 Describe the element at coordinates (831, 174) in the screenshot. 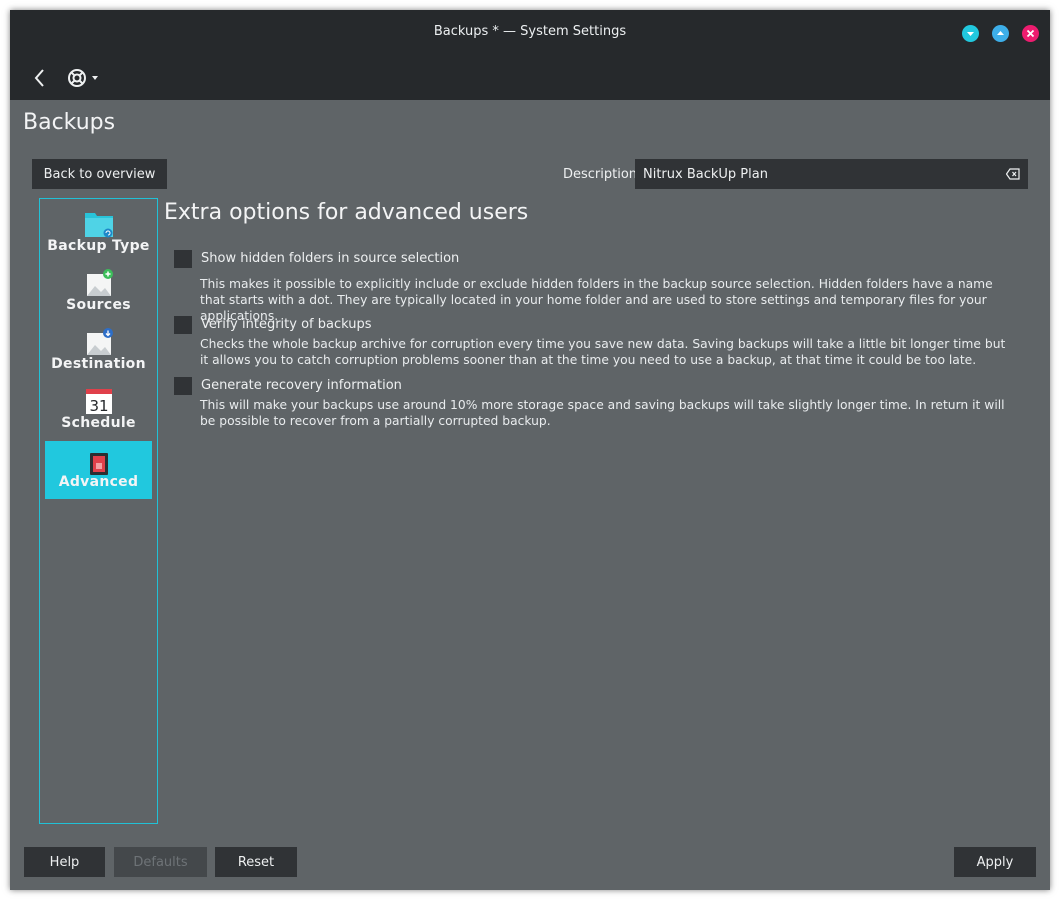

I see `description-input: Nitrux BackUp Plan` at that location.